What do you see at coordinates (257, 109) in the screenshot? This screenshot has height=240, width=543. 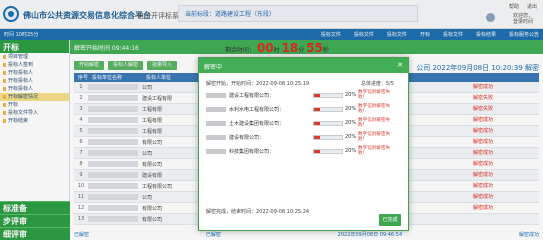 I see `company-name: 水利水电工程有限公司：` at bounding box center [257, 109].